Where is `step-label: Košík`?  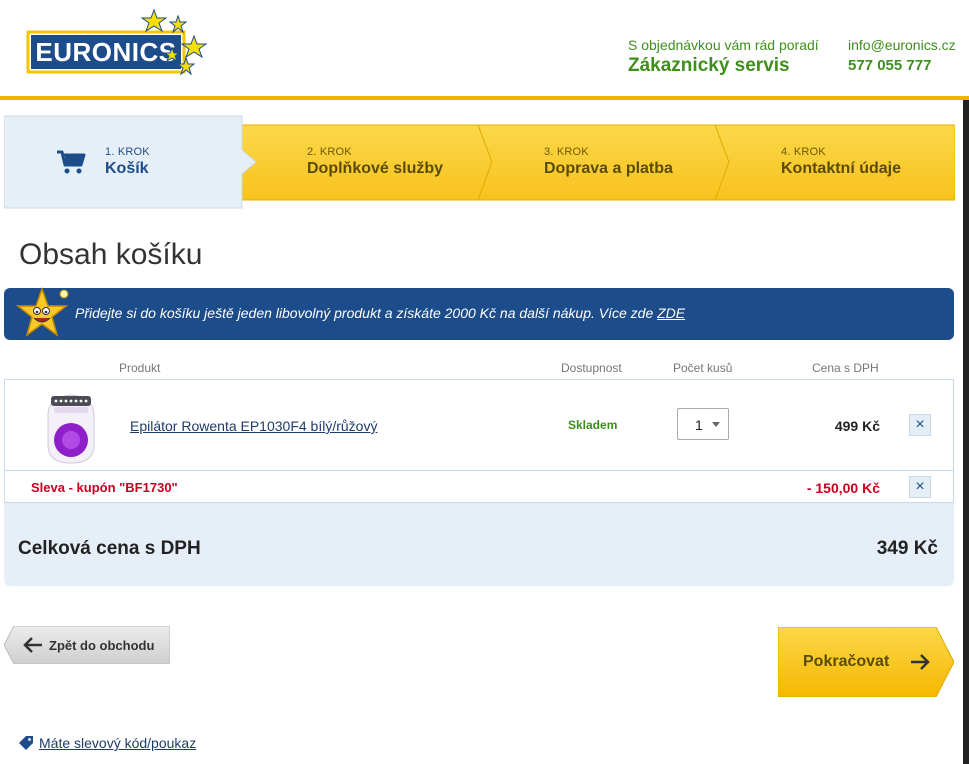 step-label: Košík is located at coordinates (127, 168).